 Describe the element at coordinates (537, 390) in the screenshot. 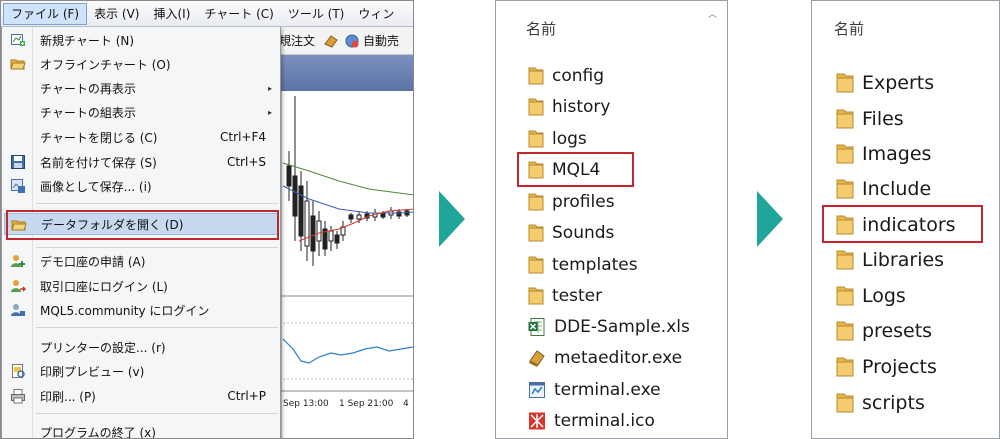

I see `terminal-exe-icon` at that location.